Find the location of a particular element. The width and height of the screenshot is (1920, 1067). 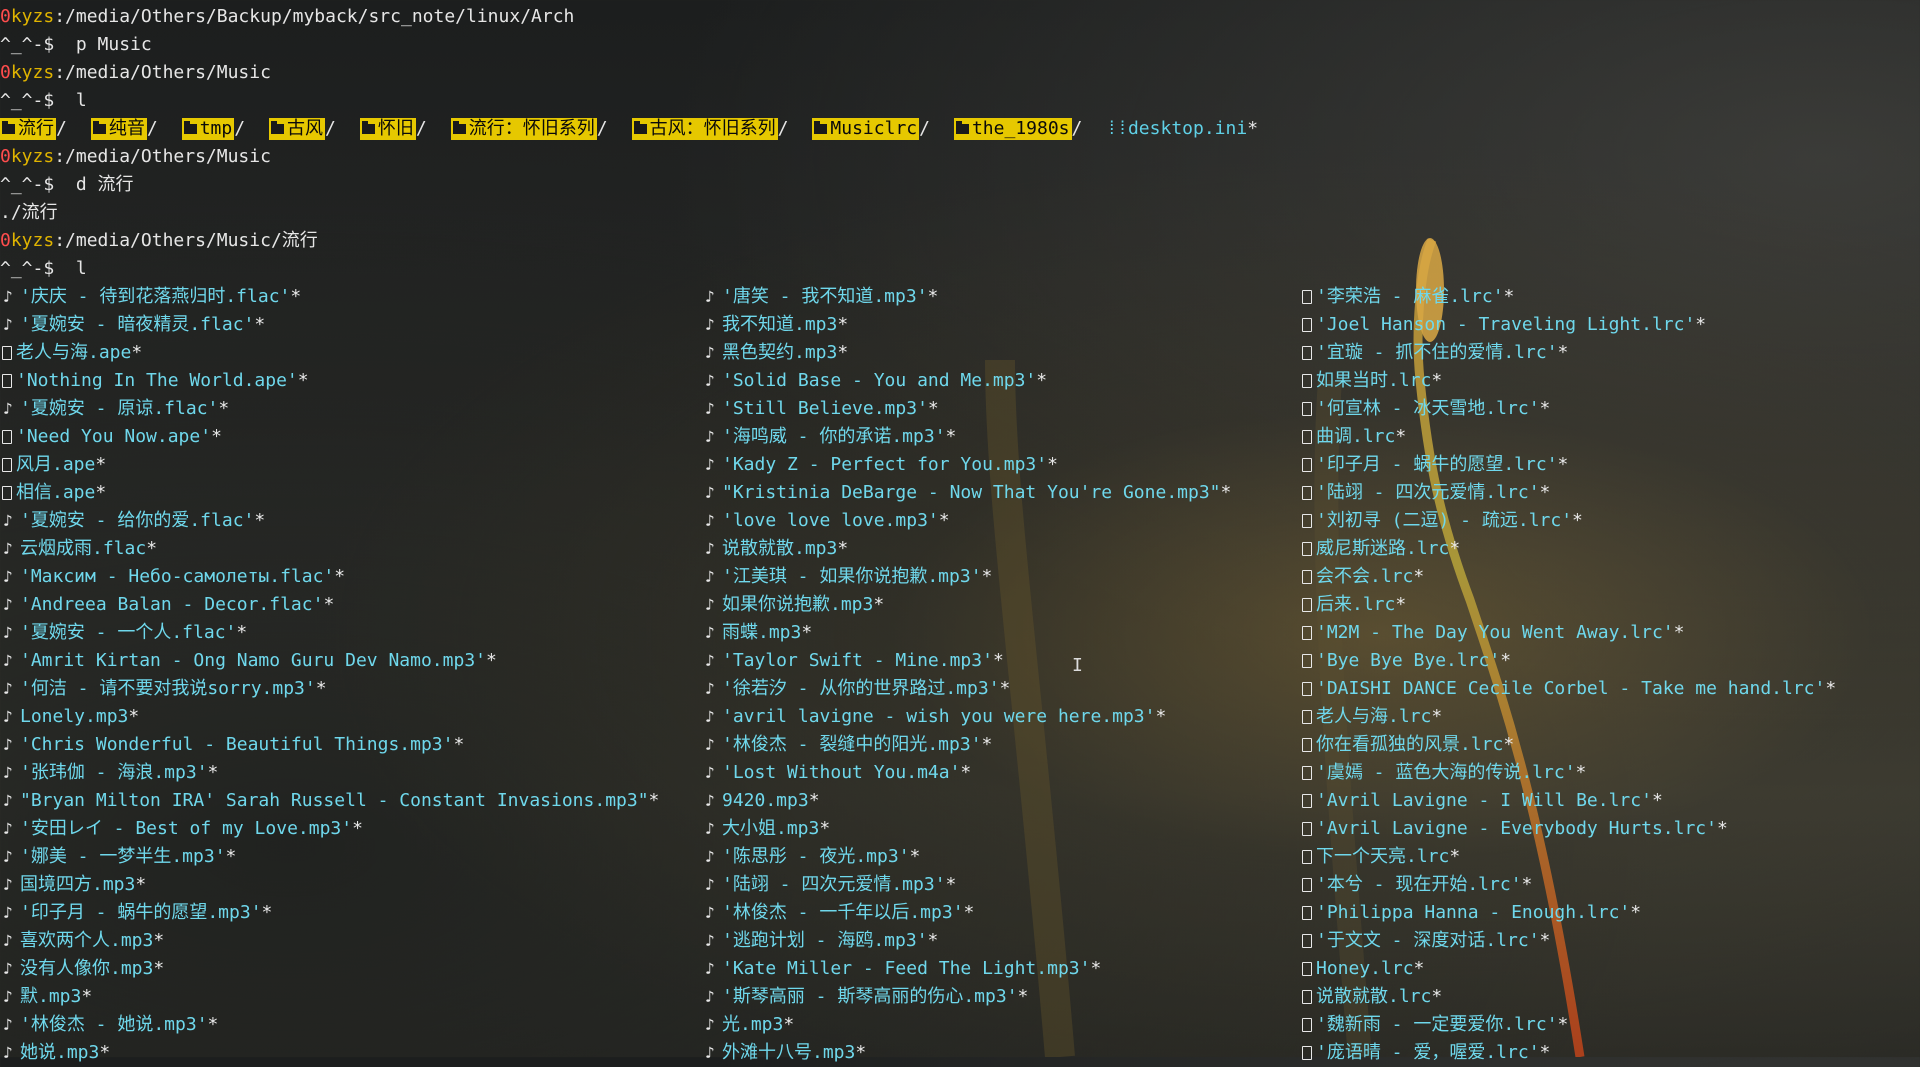

file-entry: ♪ '唐笑 - 我不知道.mp3' * is located at coordinates (966, 297).